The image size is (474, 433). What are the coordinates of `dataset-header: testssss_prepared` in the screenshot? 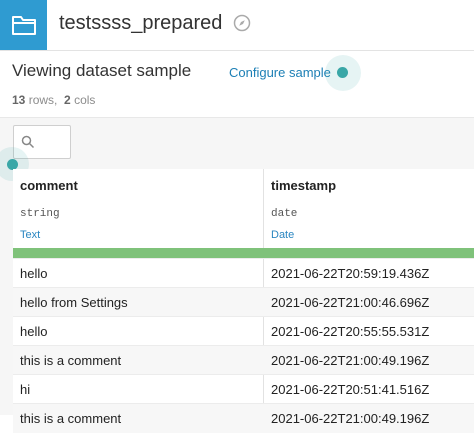 It's located at (237, 25).